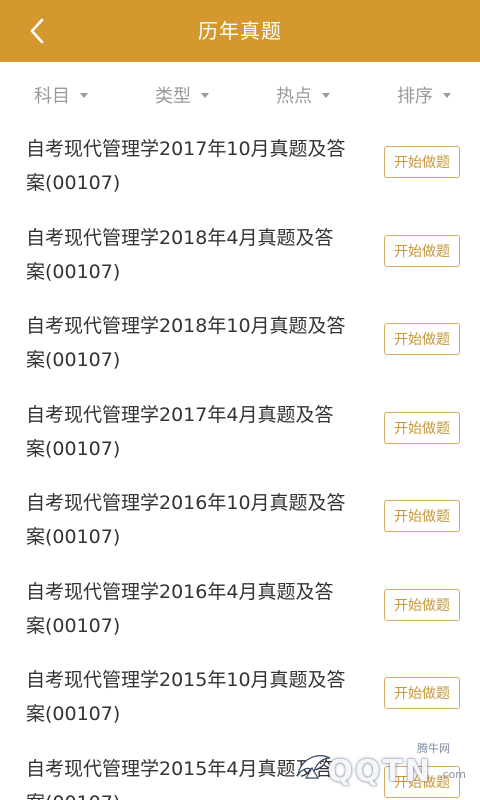  I want to click on filter-subject: 科目, so click(61, 95).